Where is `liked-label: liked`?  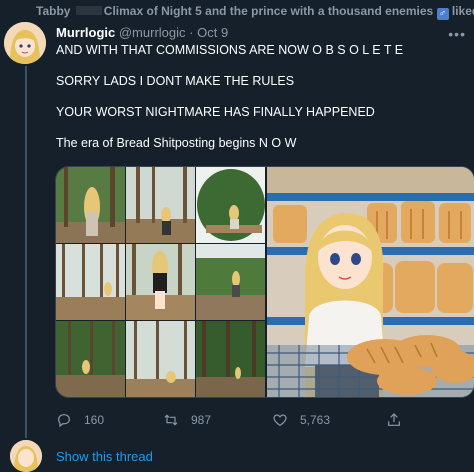
liked-label: liked is located at coordinates (462, 11).